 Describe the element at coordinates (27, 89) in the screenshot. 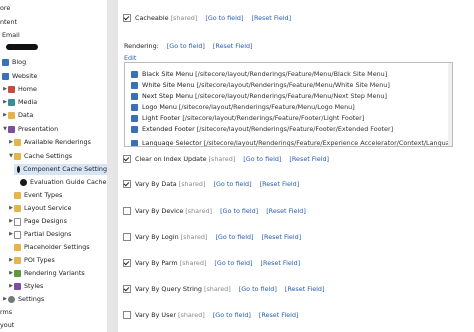

I see `tree-item-label: Home` at that location.